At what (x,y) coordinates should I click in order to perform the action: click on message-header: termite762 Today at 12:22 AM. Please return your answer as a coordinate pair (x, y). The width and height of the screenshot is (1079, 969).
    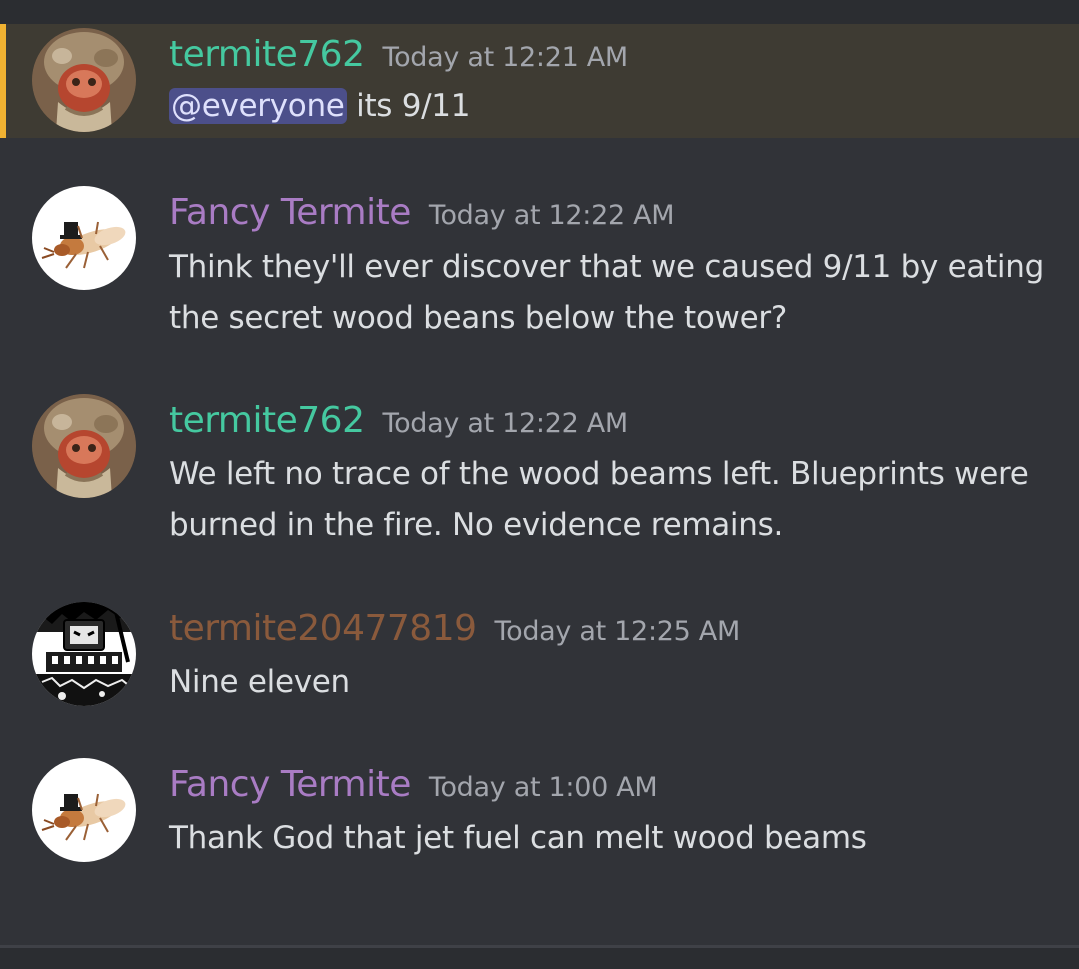
    Looking at the image, I should click on (398, 420).